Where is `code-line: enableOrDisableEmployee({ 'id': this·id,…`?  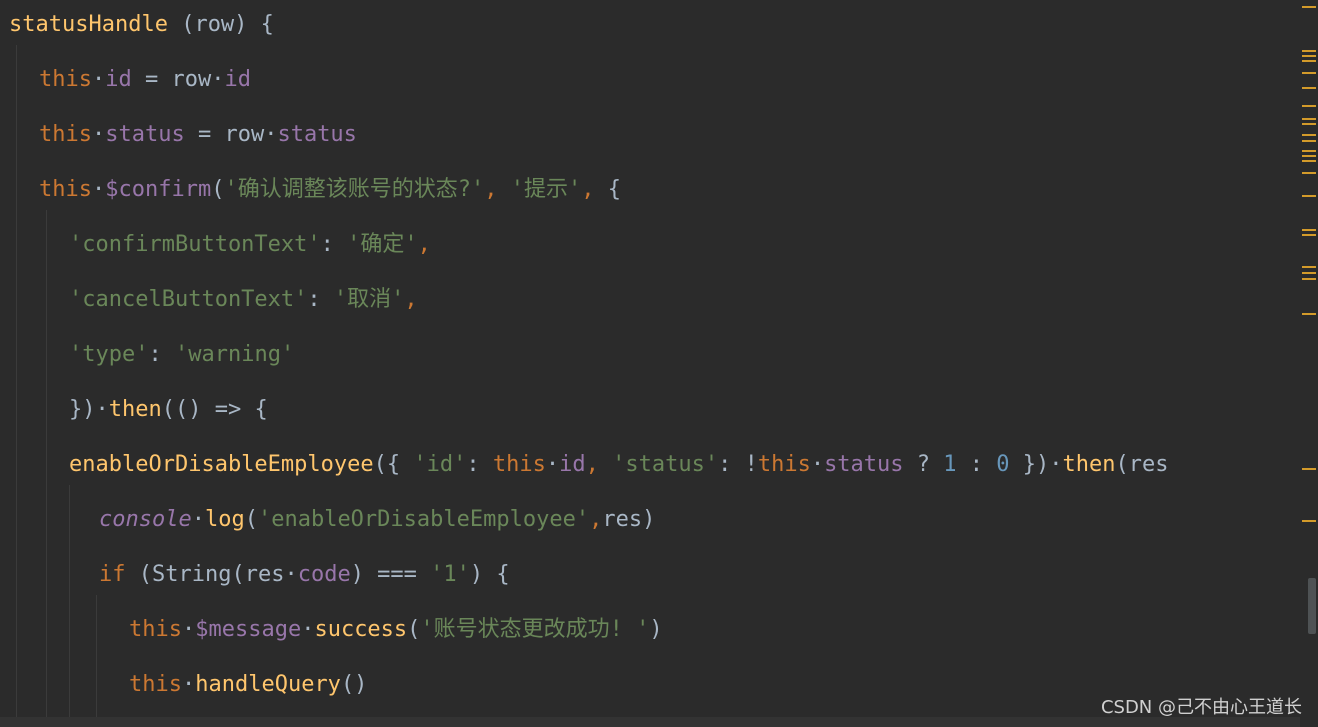 code-line: enableOrDisableEmployee({ 'id': this·id,… is located at coordinates (619, 464).